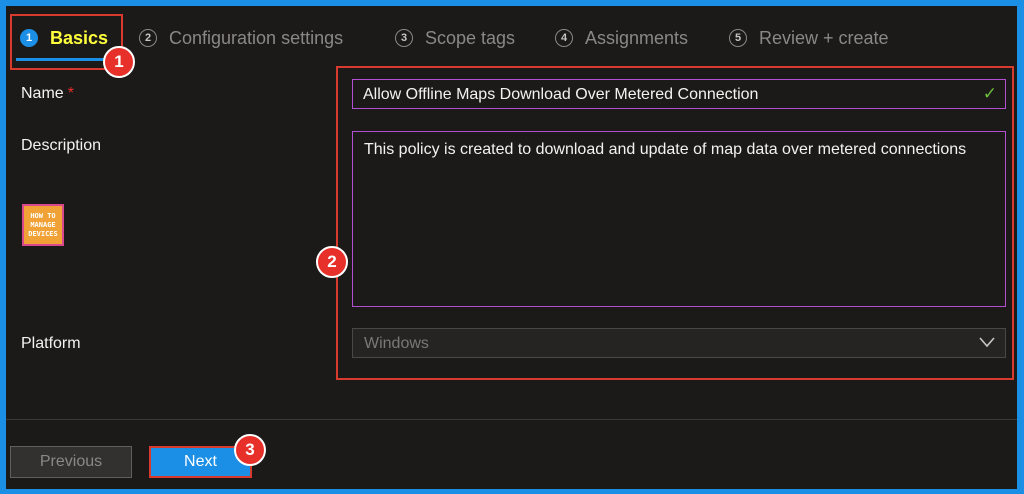  What do you see at coordinates (250, 450) in the screenshot?
I see `annotation-badge-3: 3` at bounding box center [250, 450].